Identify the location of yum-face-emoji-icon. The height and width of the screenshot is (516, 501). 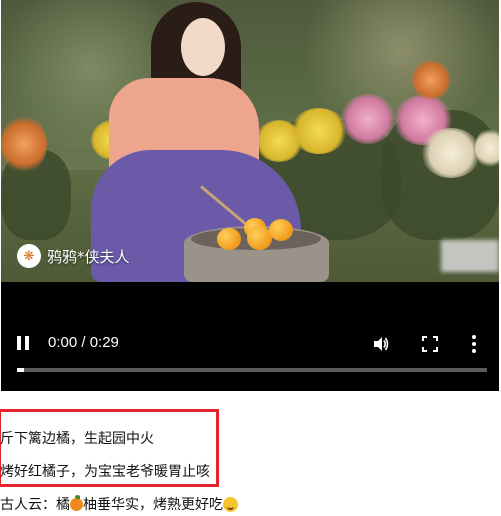
(230, 504).